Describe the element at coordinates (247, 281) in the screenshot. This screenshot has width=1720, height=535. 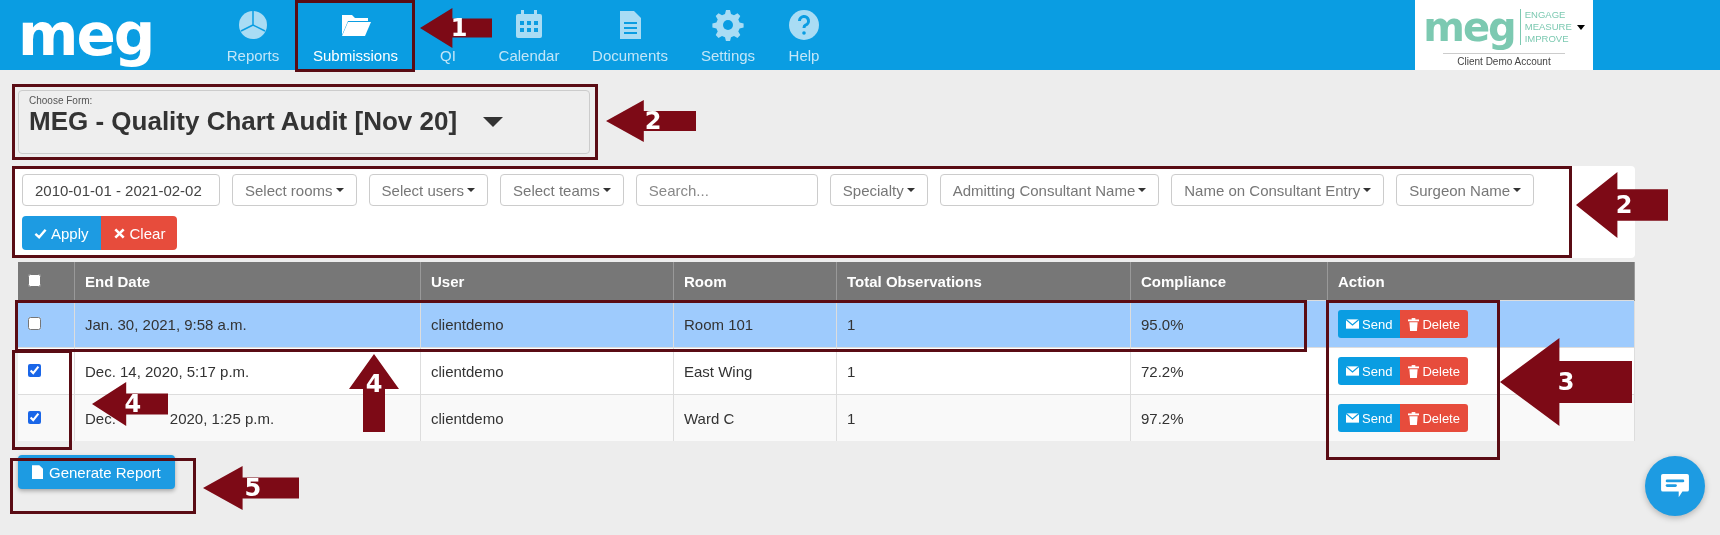
I see `column-header: End Date` at that location.